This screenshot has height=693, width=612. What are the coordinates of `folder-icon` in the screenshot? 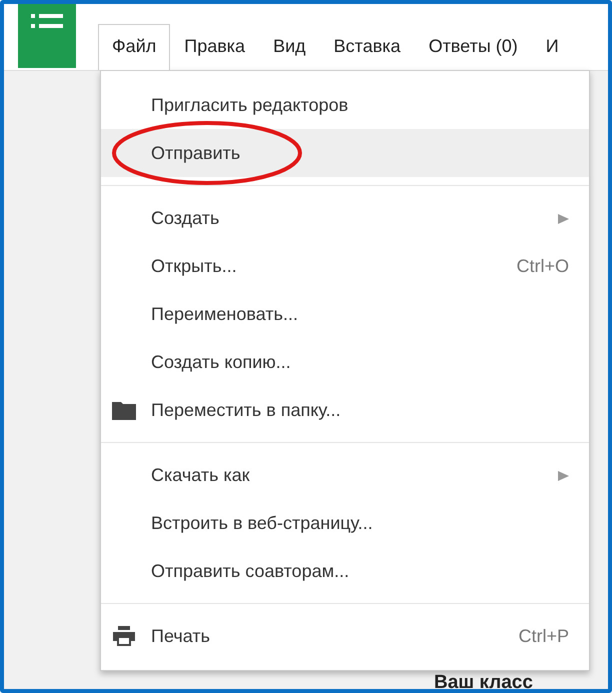 It's located at (124, 410).